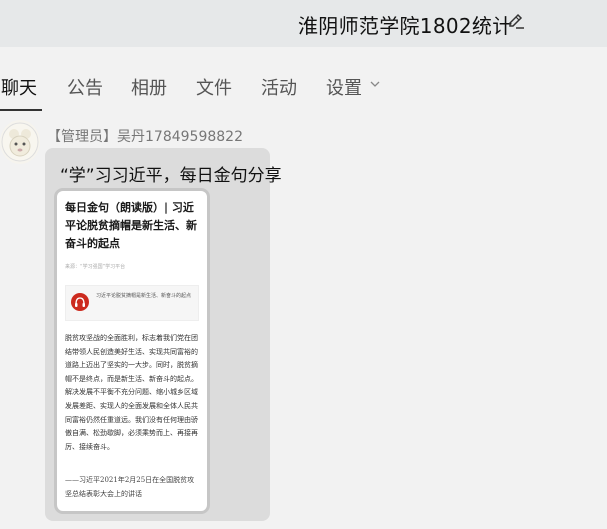 This screenshot has height=529, width=607. I want to click on avatar, so click(20, 142).